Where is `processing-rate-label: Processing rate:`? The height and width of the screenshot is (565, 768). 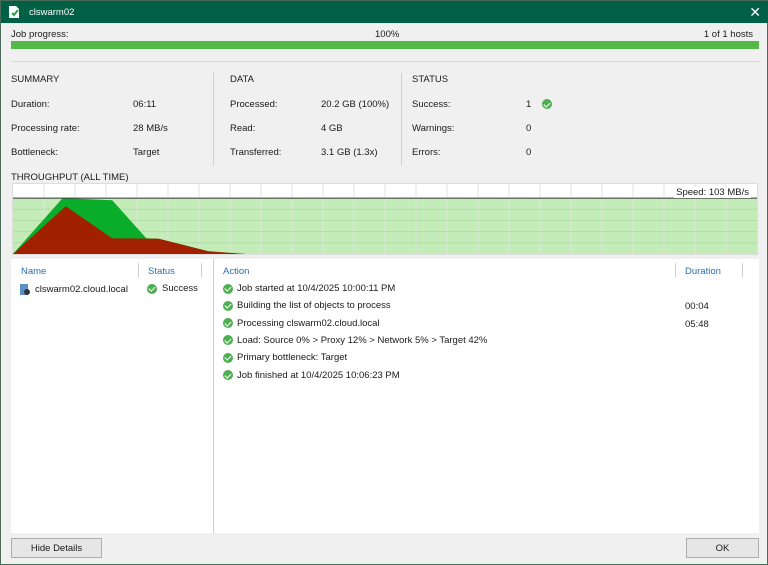
processing-rate-label: Processing rate: is located at coordinates (45, 128).